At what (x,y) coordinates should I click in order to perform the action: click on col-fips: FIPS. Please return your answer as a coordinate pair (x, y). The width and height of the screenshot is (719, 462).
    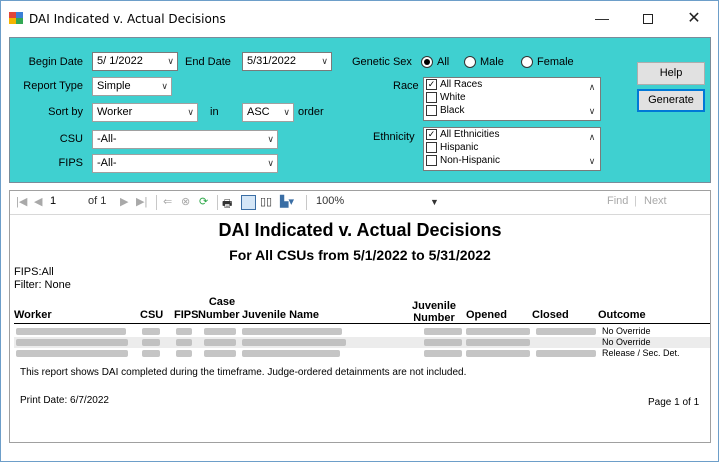
    Looking at the image, I should click on (186, 315).